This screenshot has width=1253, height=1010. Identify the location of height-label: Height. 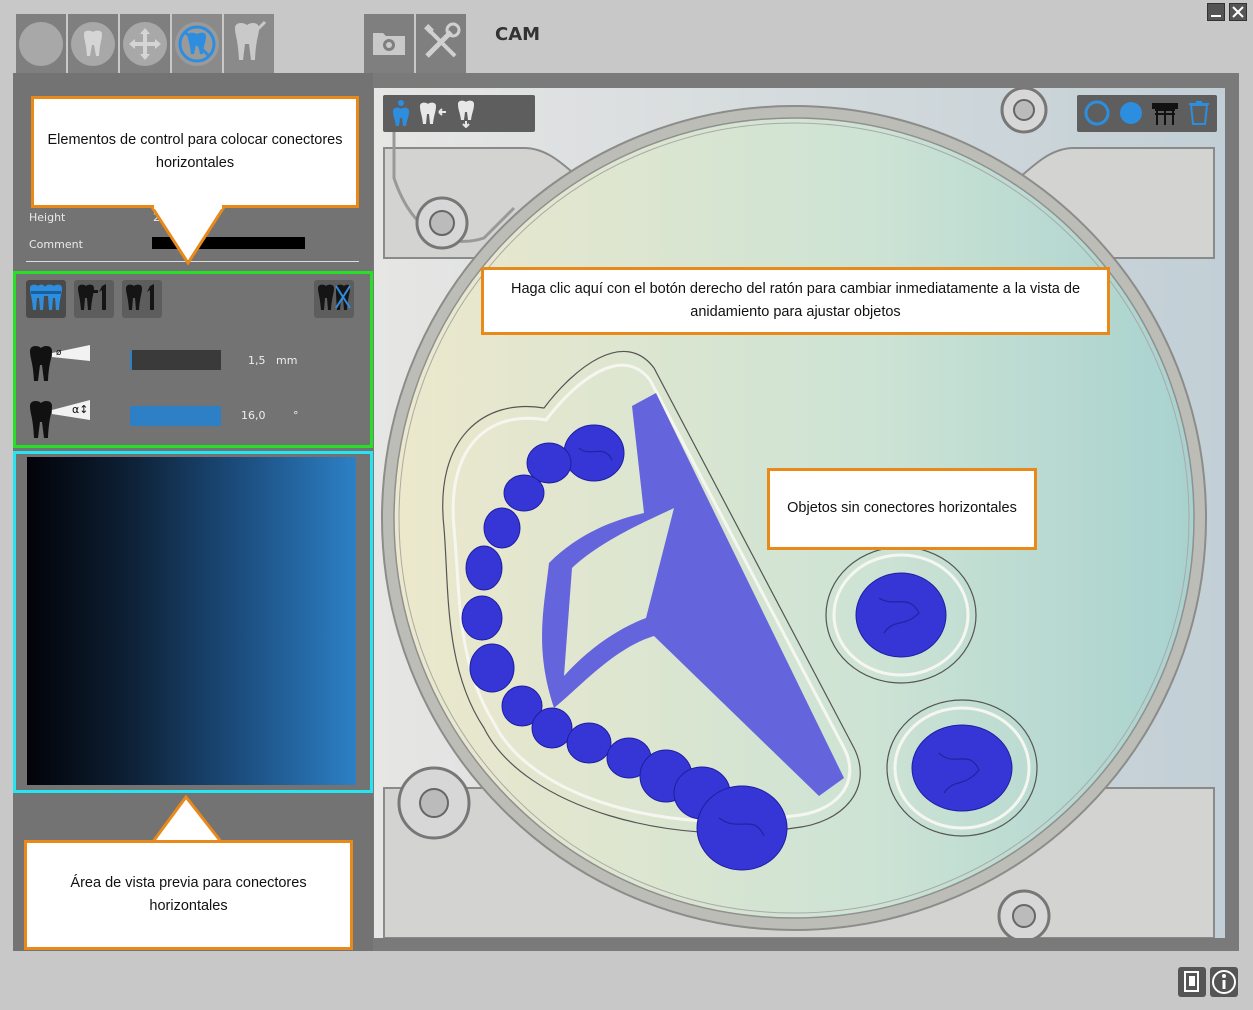
(47, 217).